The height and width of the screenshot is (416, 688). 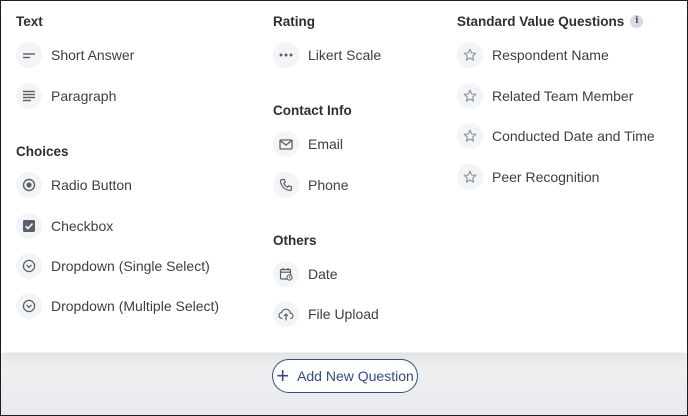 I want to click on section-heading-label: Standard Value Questions, so click(x=541, y=21).